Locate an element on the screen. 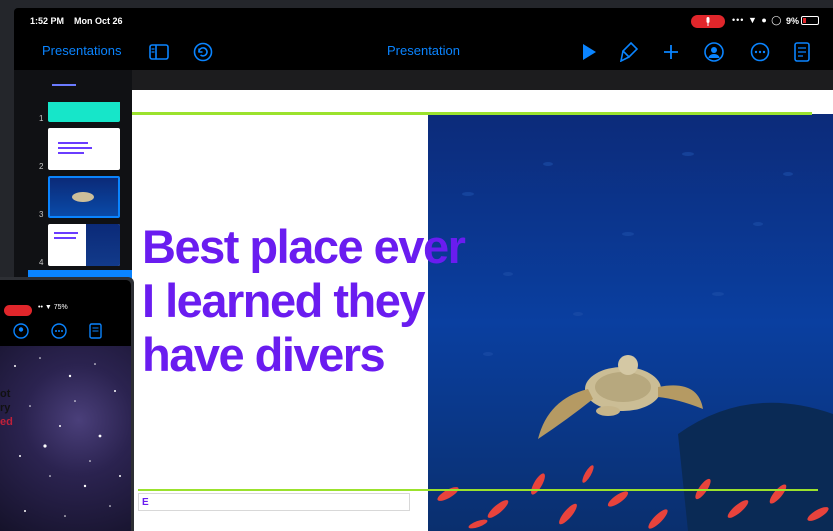  headline-line-3: have divers is located at coordinates (264, 354).